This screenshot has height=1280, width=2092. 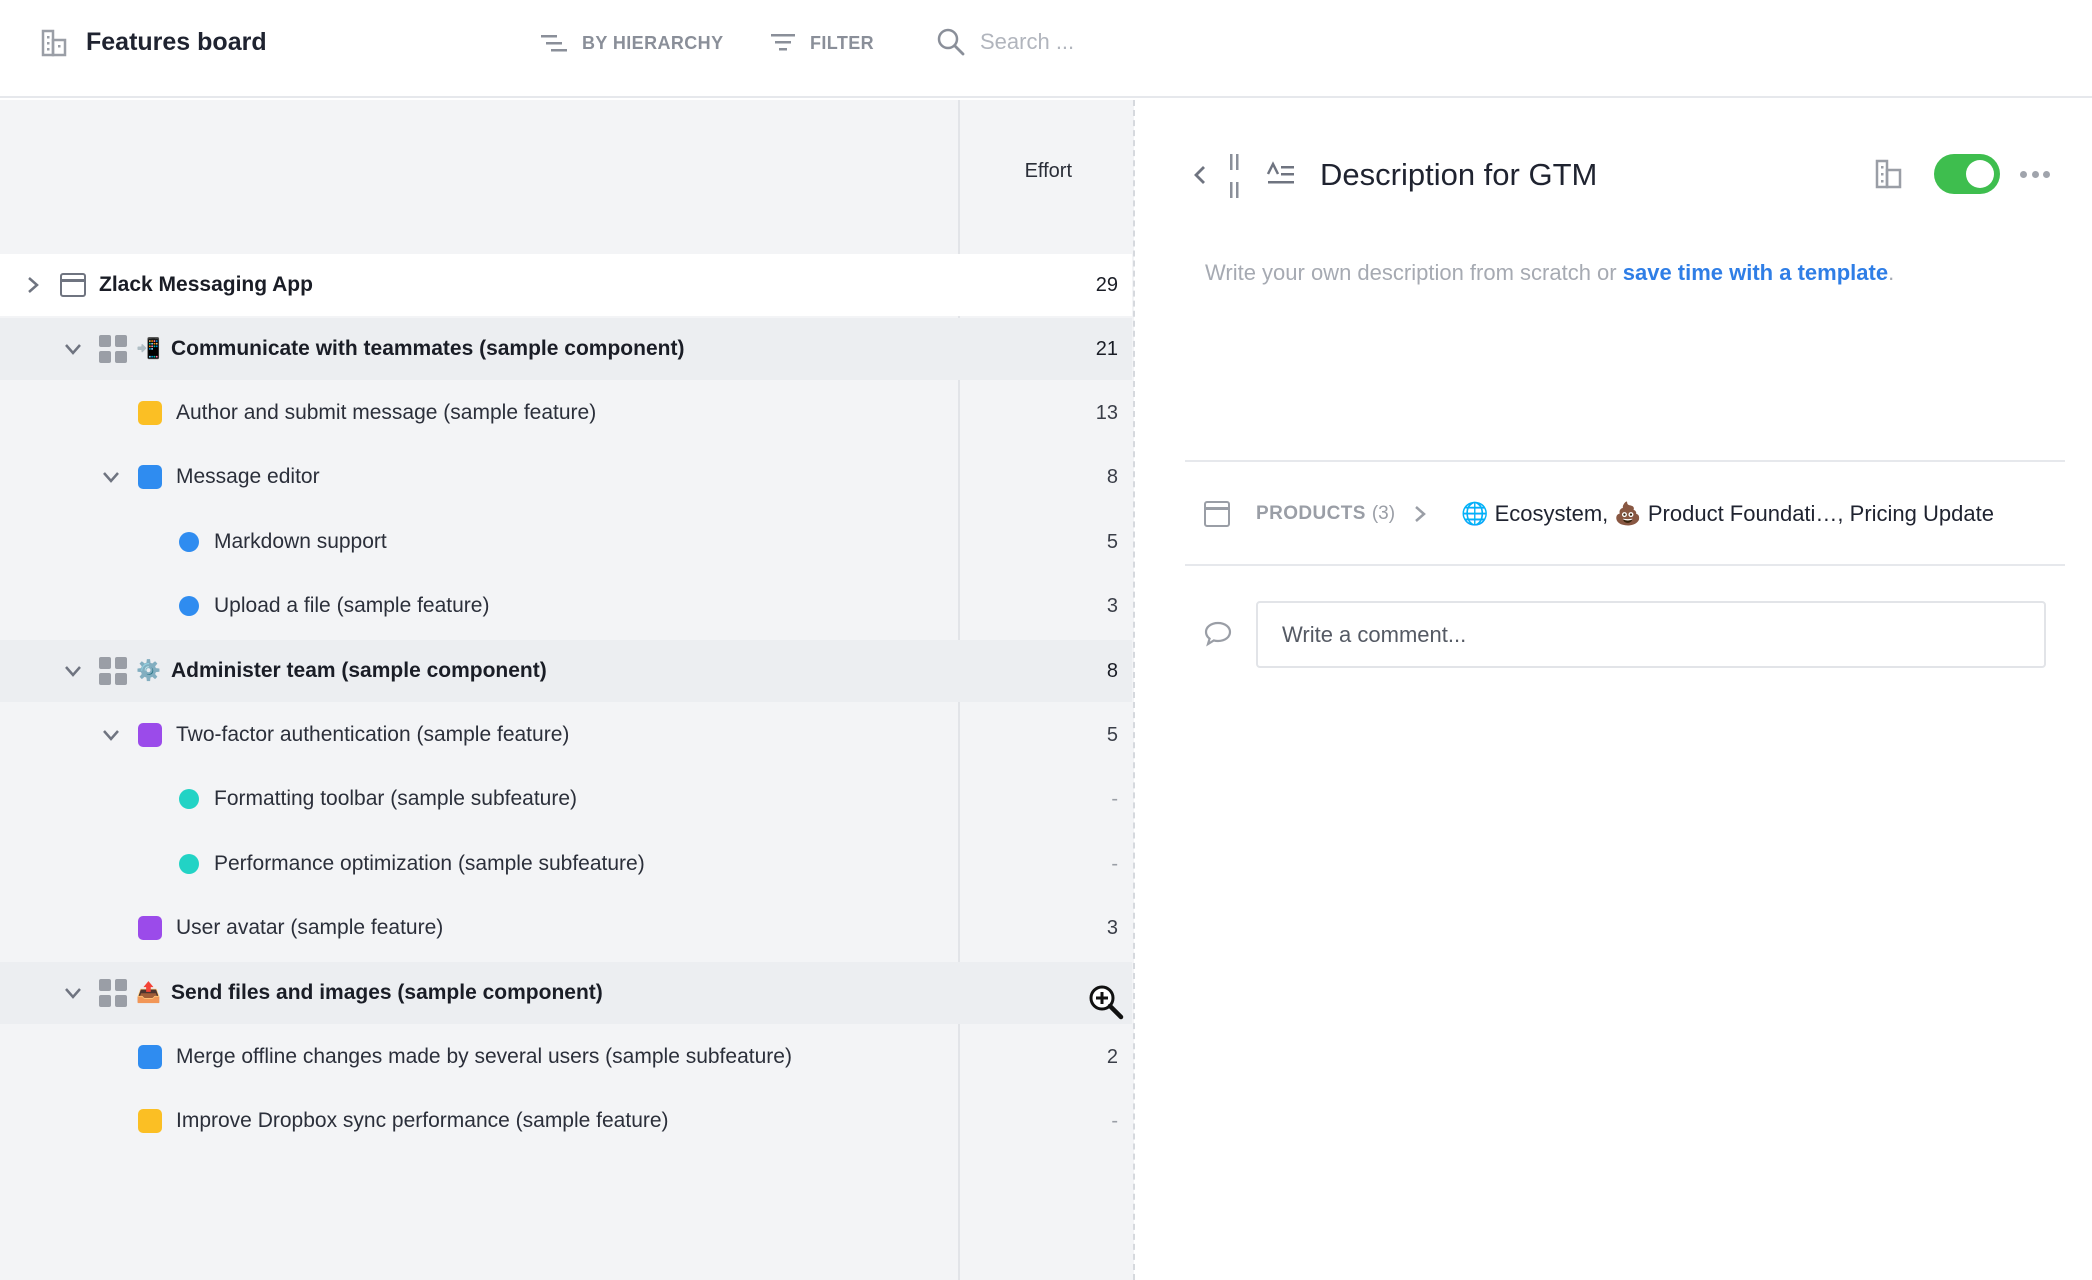 What do you see at coordinates (248, 476) in the screenshot?
I see `row-label: Message editor` at bounding box center [248, 476].